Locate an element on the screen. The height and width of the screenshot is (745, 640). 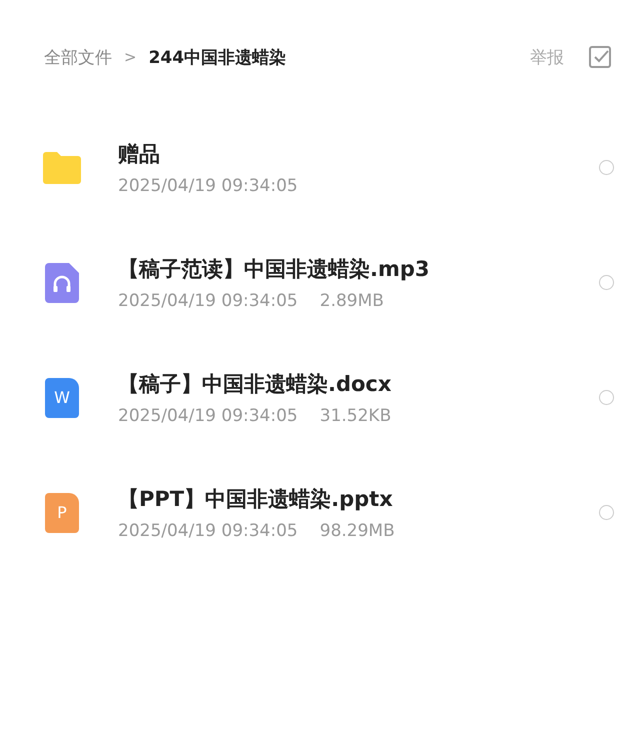
folder-icon is located at coordinates (62, 168).